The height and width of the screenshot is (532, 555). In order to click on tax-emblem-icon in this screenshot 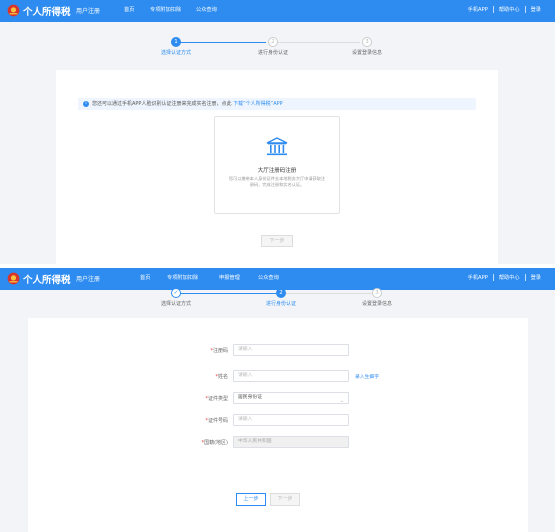, I will do `click(13, 10)`.